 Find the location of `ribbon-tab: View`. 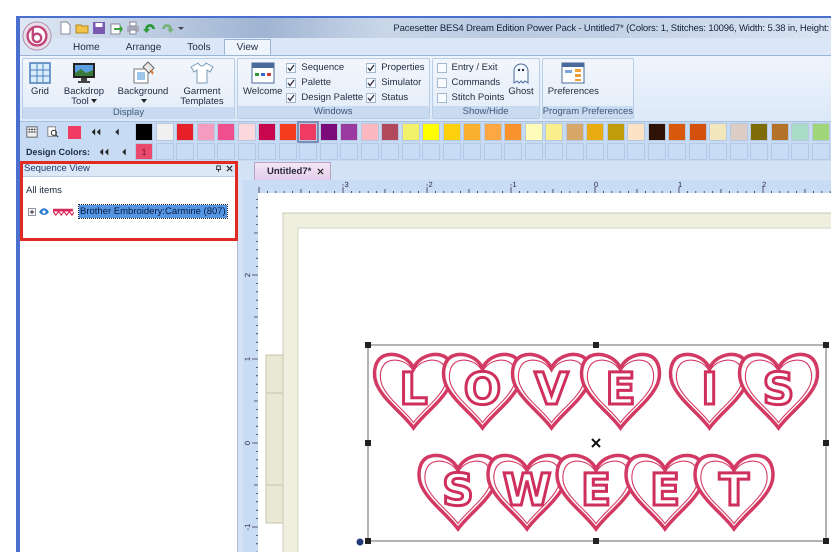

ribbon-tab: View is located at coordinates (248, 47).